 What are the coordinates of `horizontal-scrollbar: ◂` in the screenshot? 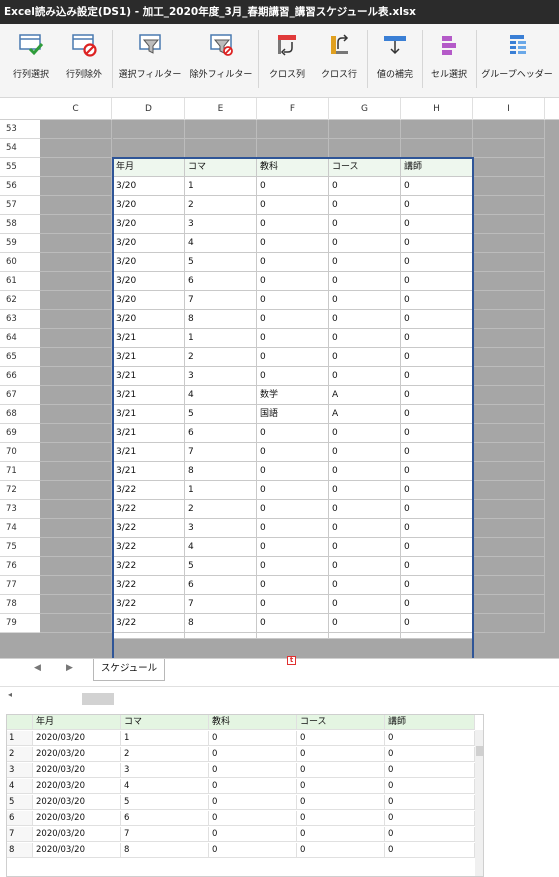 It's located at (279, 696).